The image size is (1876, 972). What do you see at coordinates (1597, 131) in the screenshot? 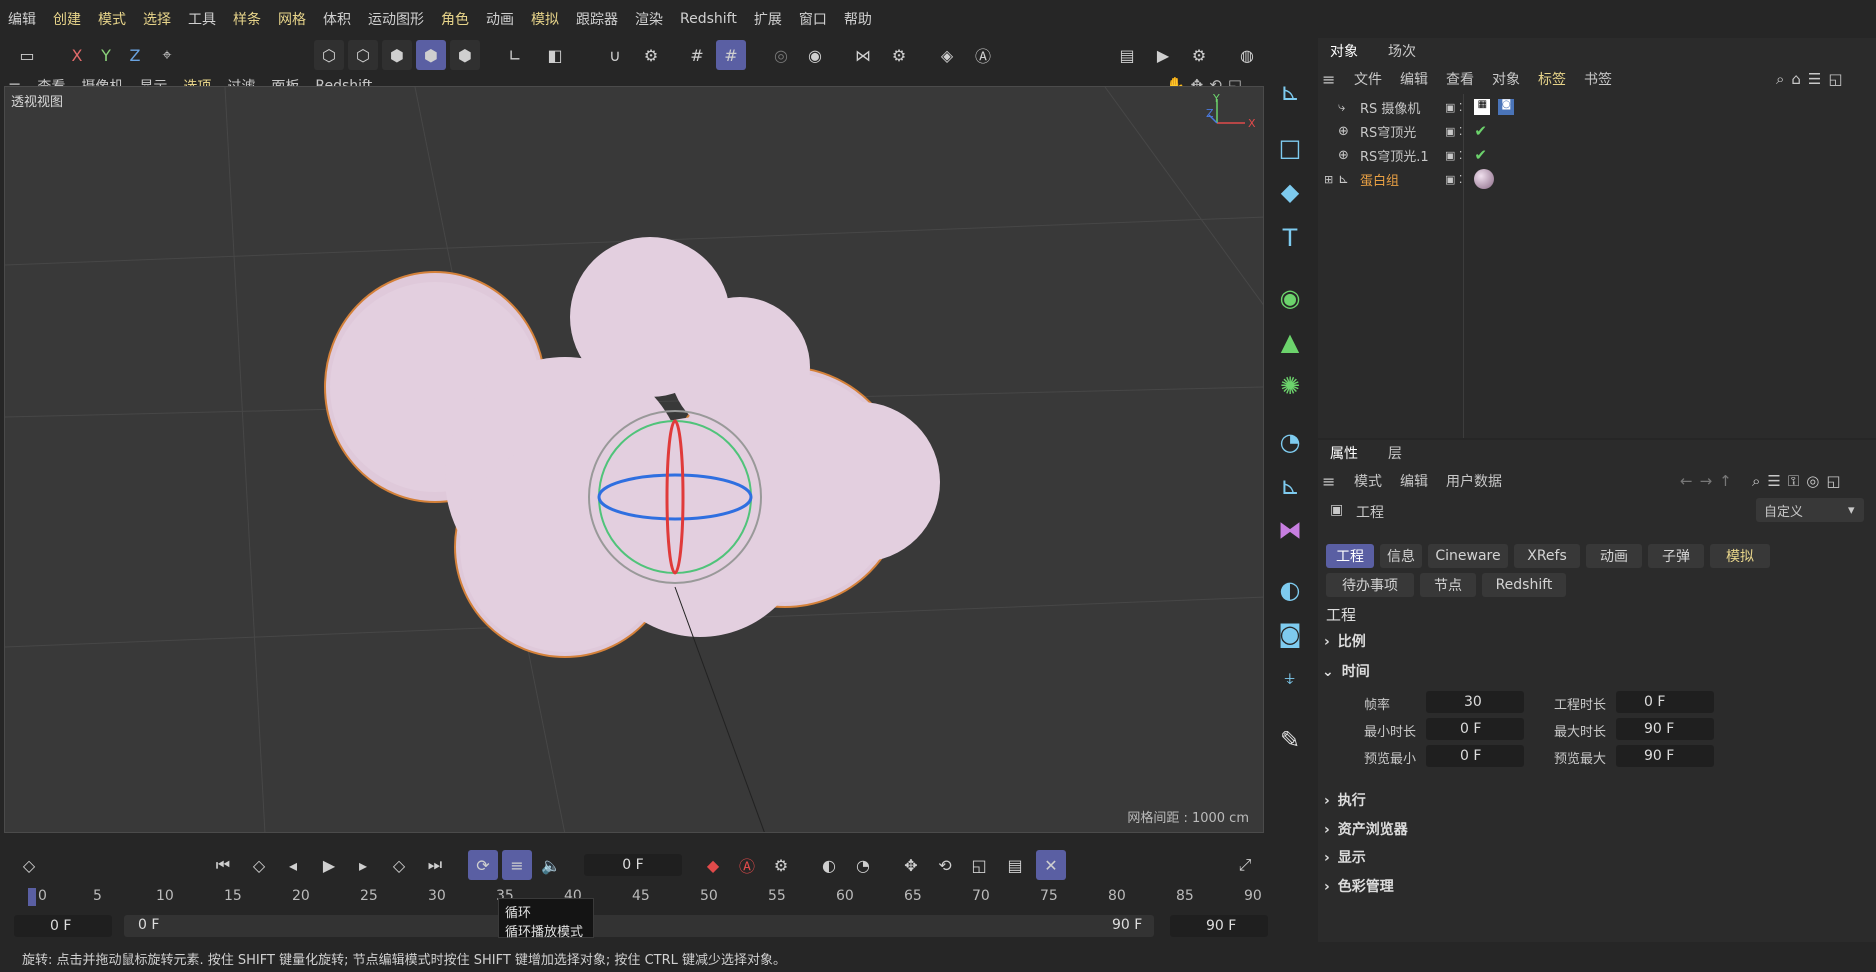
I see `object-row: ⊕ RS穹顶光 ▣ ⁚ ✔` at bounding box center [1597, 131].